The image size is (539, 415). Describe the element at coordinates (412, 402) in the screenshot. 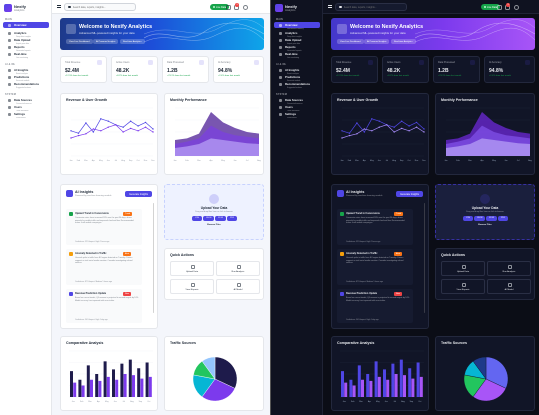

I see `x-tick-label: Sep` at that location.